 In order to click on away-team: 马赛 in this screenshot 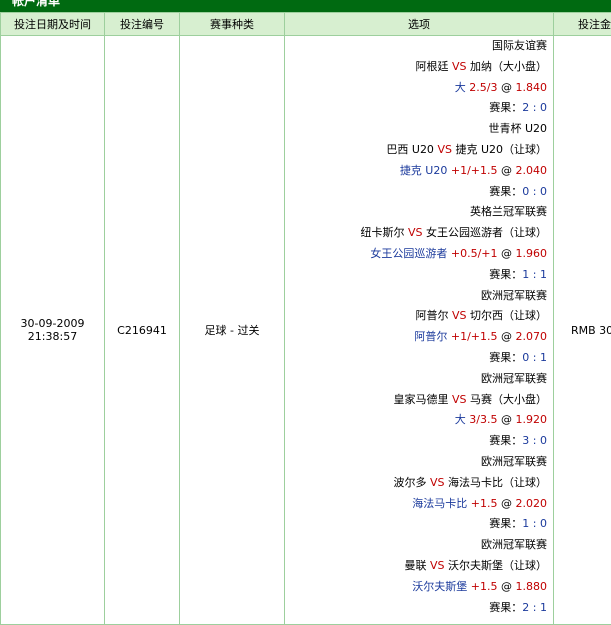, I will do `click(481, 399)`.